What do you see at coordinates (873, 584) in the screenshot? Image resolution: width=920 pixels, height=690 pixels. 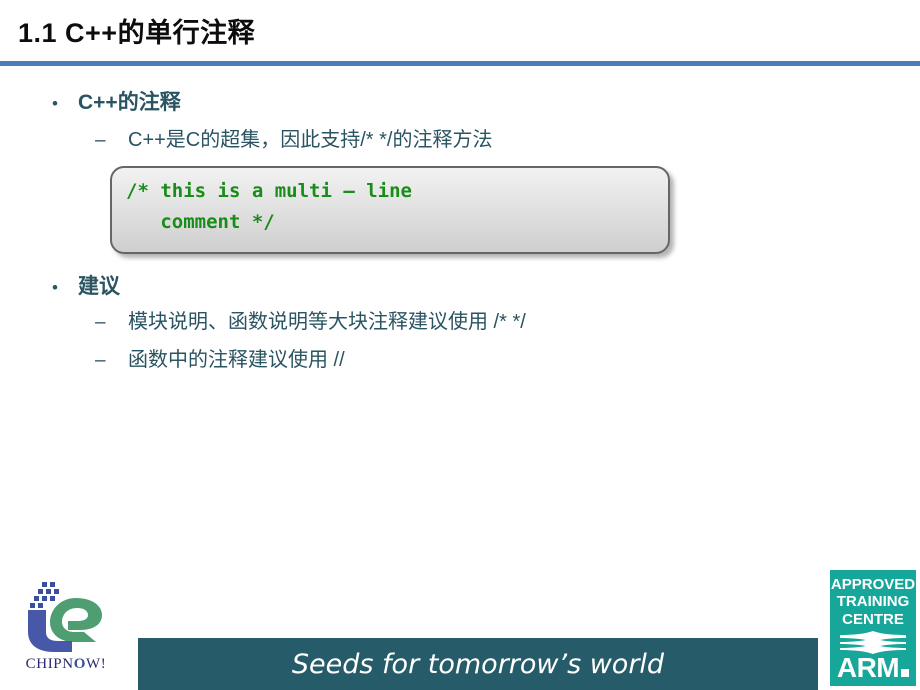 I see `arm-badge-line-approved: APPROVED` at bounding box center [873, 584].